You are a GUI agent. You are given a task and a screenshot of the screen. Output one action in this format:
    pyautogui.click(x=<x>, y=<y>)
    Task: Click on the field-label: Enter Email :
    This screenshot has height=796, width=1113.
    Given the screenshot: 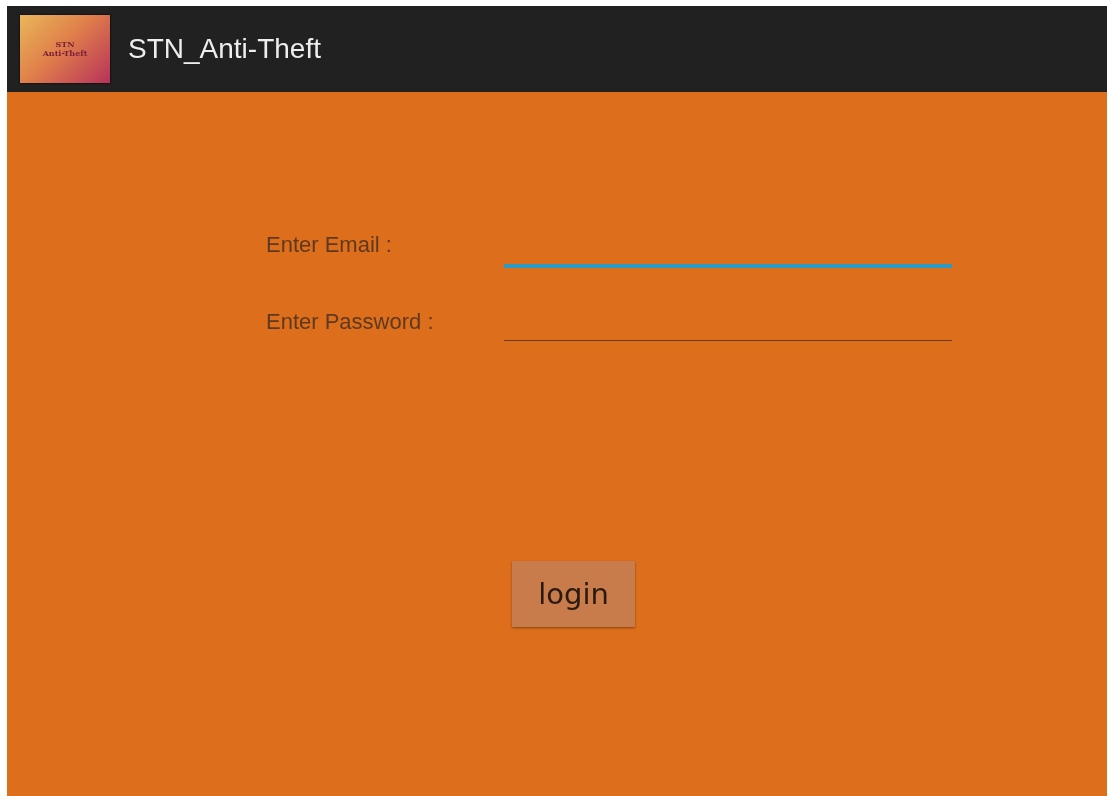 What is the action you would take?
    pyautogui.click(x=329, y=245)
    